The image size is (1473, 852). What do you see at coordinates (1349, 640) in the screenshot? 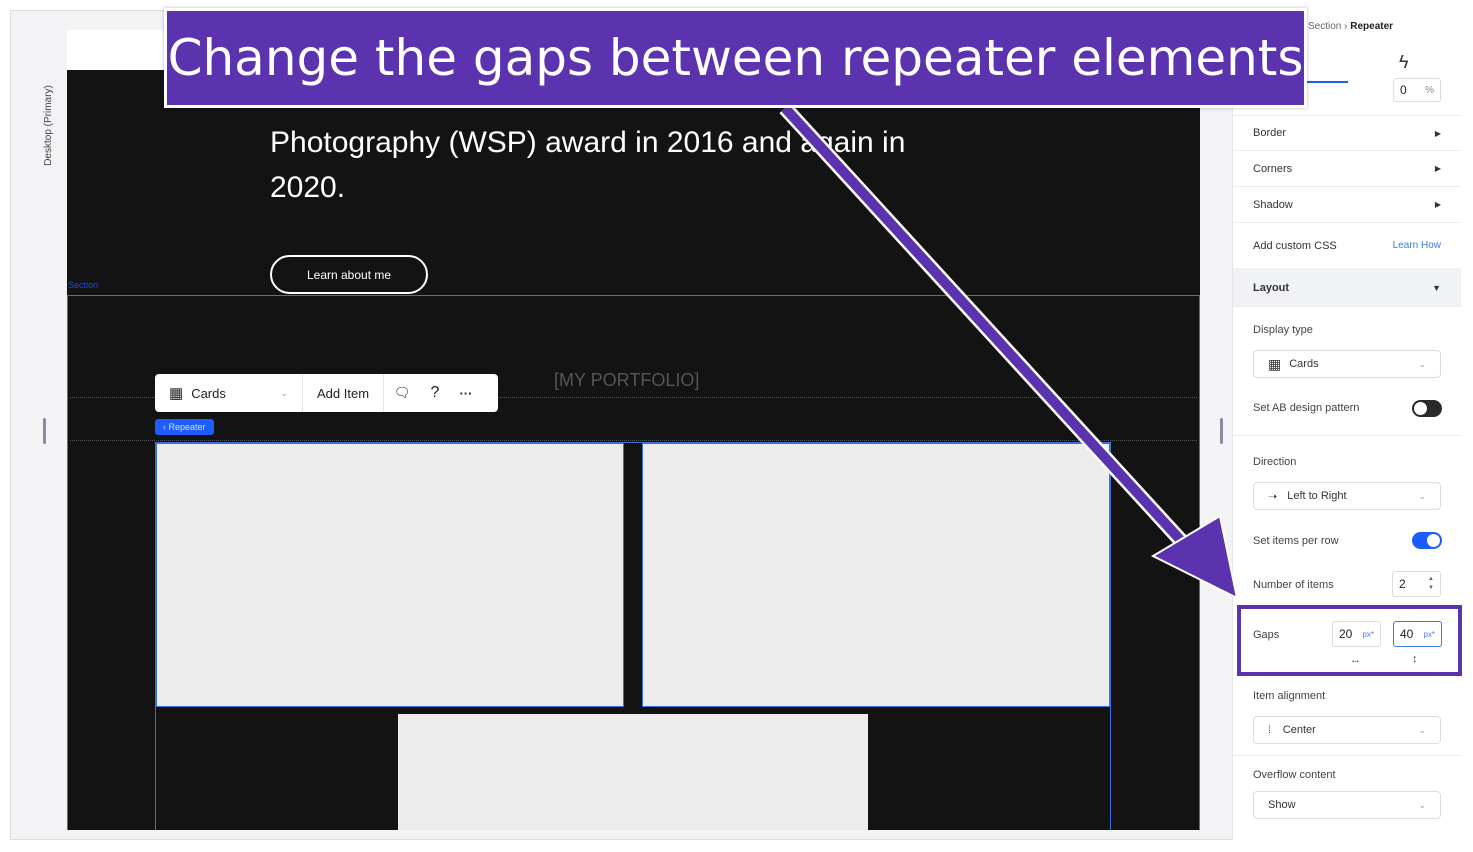
I see `gaps-highlight` at bounding box center [1349, 640].